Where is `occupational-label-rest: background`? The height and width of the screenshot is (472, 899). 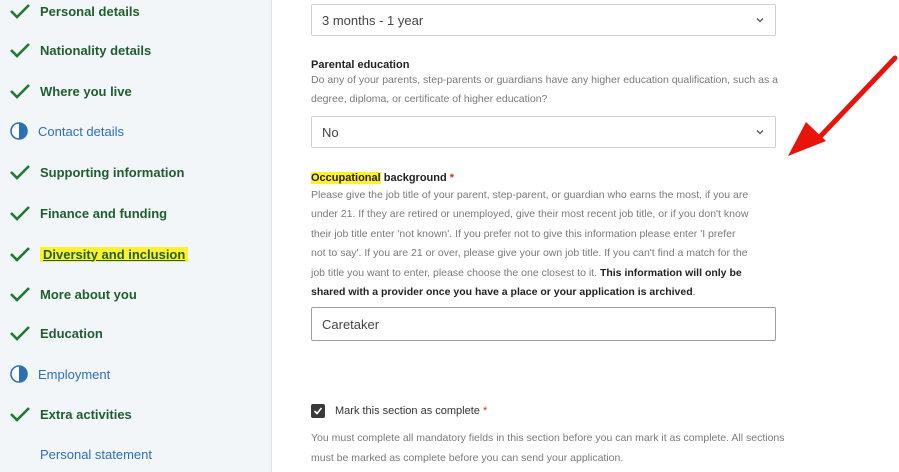 occupational-label-rest: background is located at coordinates (413, 178).